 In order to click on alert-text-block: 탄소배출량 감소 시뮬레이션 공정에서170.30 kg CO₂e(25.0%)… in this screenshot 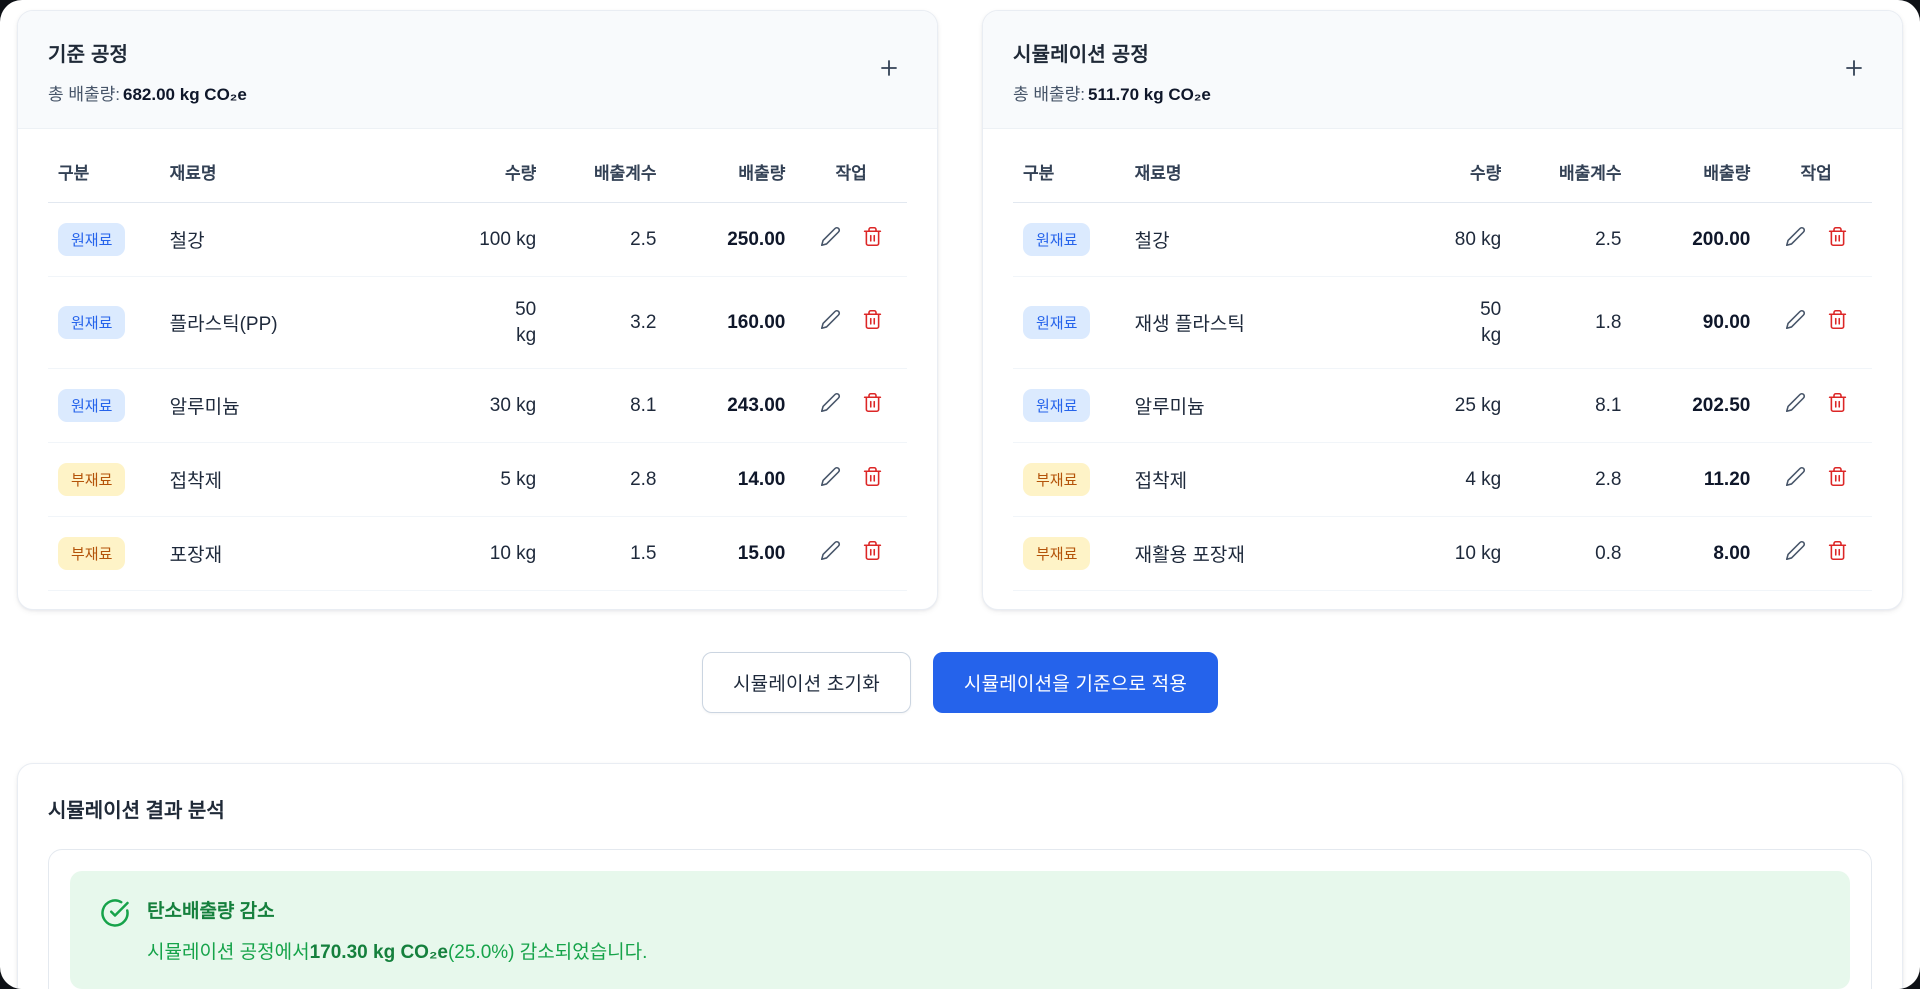, I will do `click(397, 930)`.